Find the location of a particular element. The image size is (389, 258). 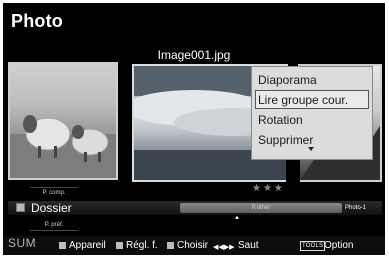

thumbnail-previous is located at coordinates (63, 121).